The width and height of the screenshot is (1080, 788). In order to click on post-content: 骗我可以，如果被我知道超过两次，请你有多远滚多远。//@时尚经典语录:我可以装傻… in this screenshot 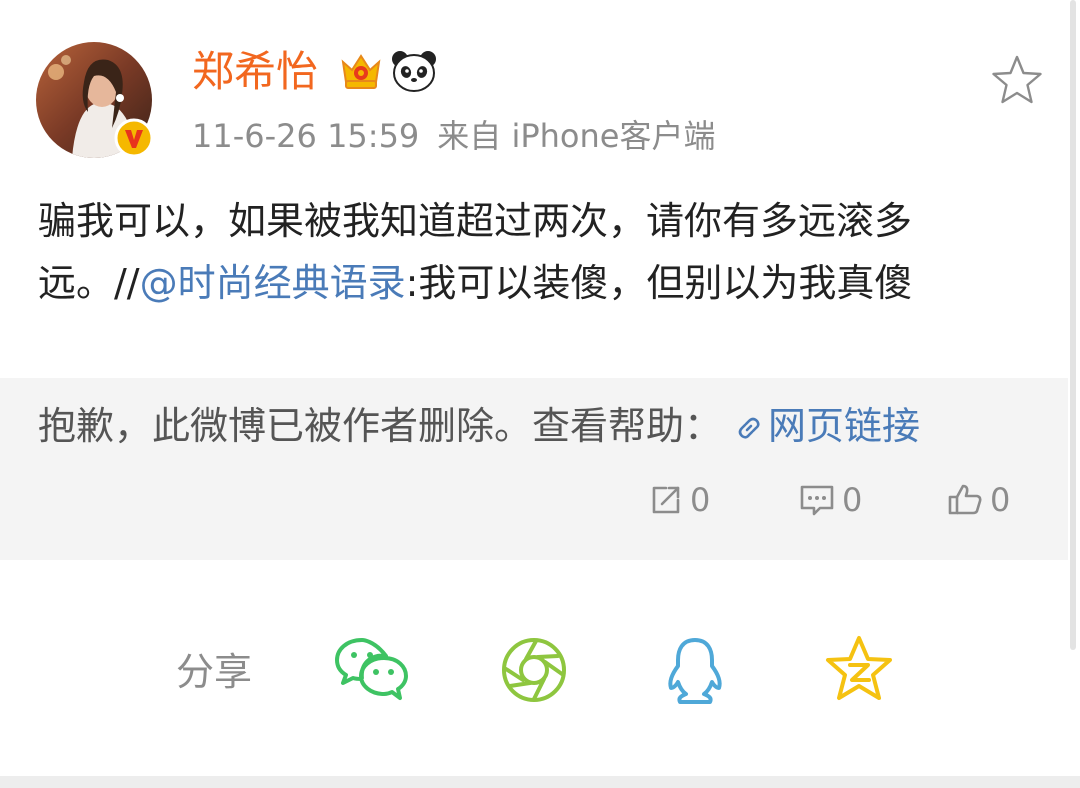, I will do `click(543, 252)`.